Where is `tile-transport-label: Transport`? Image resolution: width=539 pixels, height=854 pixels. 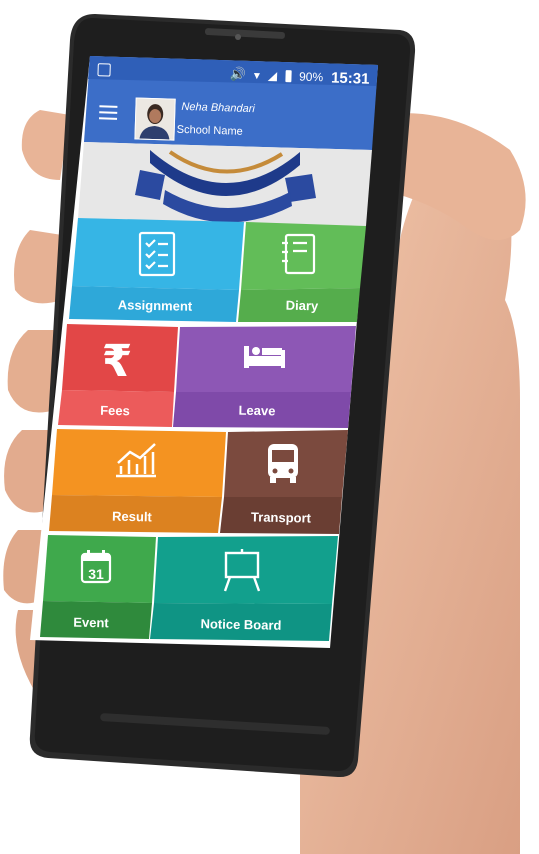
tile-transport-label: Transport is located at coordinates (281, 517).